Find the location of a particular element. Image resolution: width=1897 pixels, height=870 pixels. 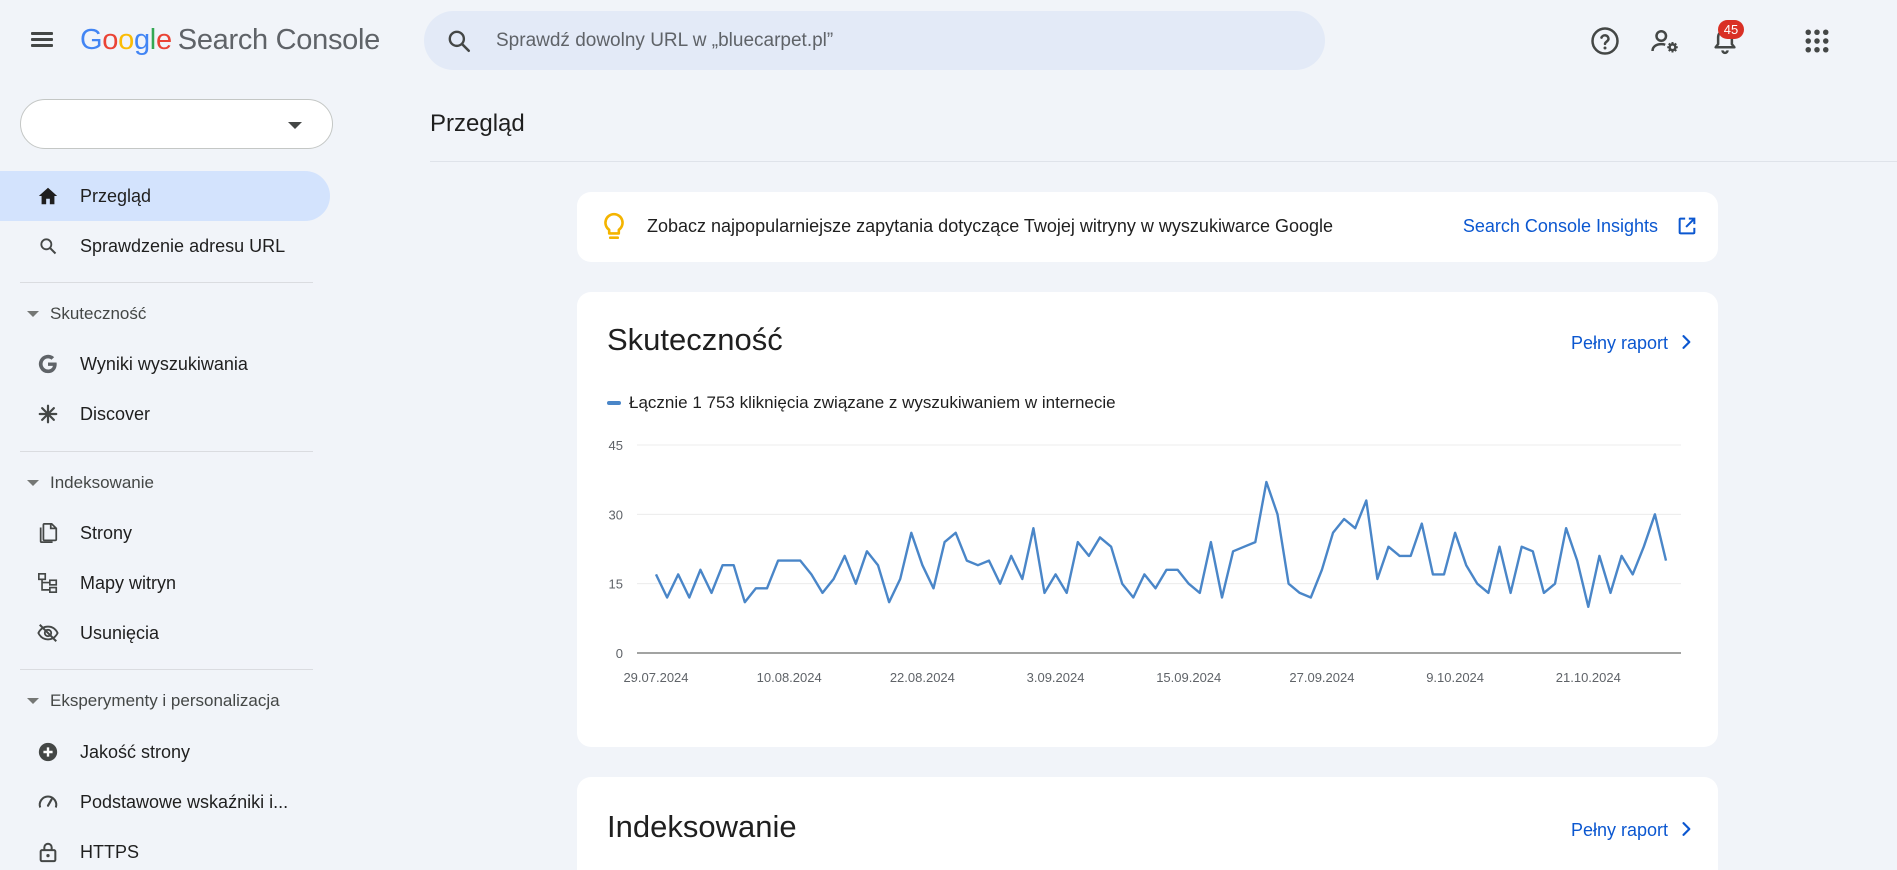

sidebar-item-label: Wyniki wyszukiwania is located at coordinates (164, 363).